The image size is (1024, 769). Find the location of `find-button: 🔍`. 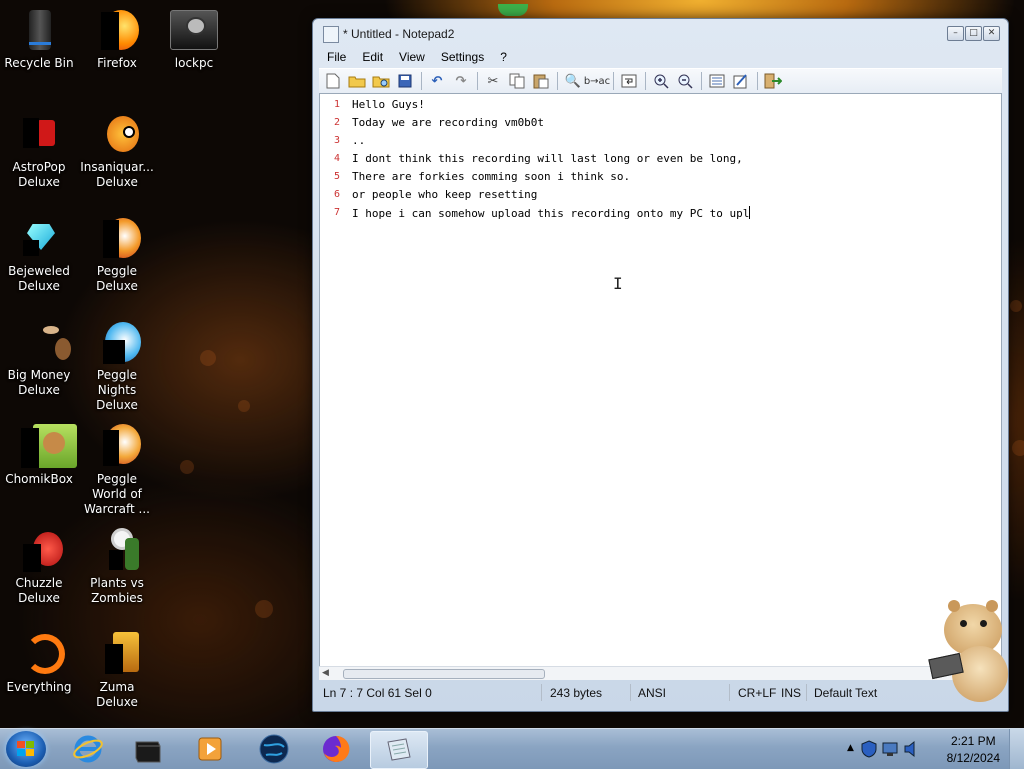

find-button: 🔍 is located at coordinates (573, 81).